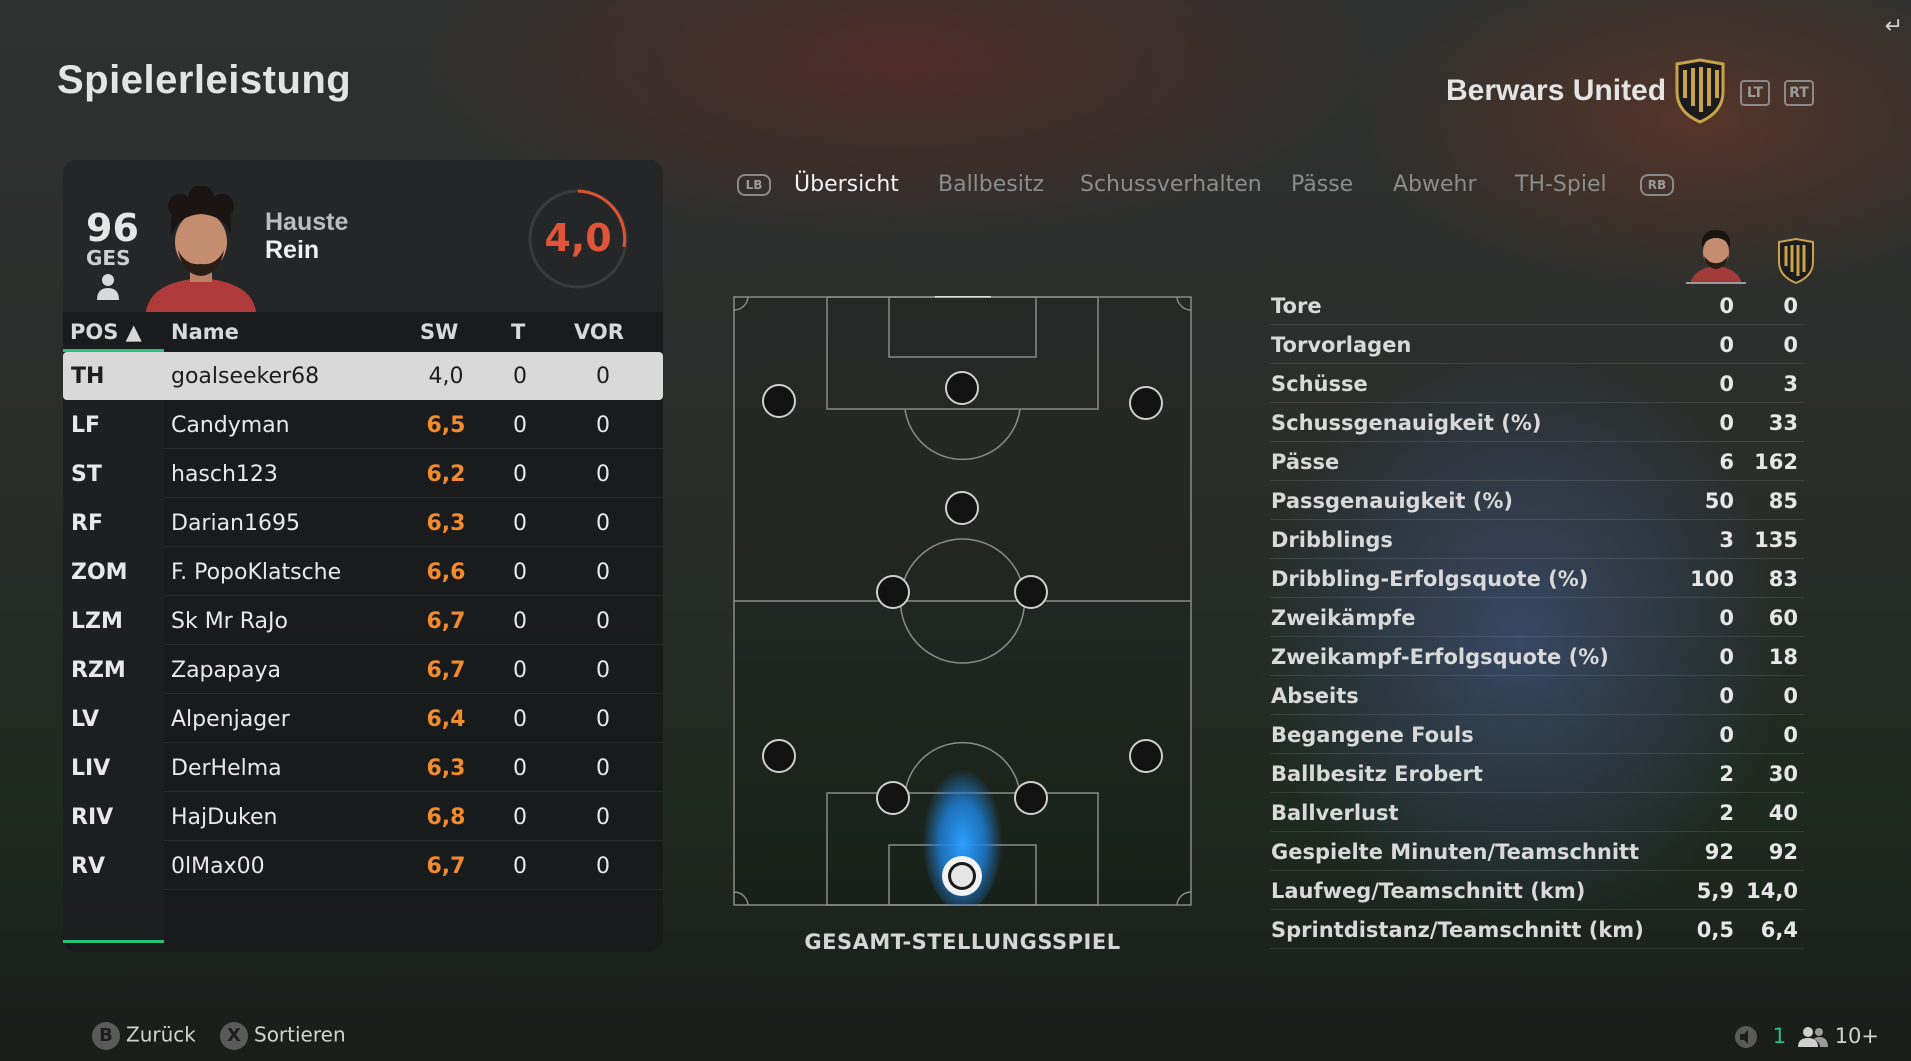 This screenshot has height=1061, width=1911. I want to click on row-player-name: hasch123, so click(224, 474).